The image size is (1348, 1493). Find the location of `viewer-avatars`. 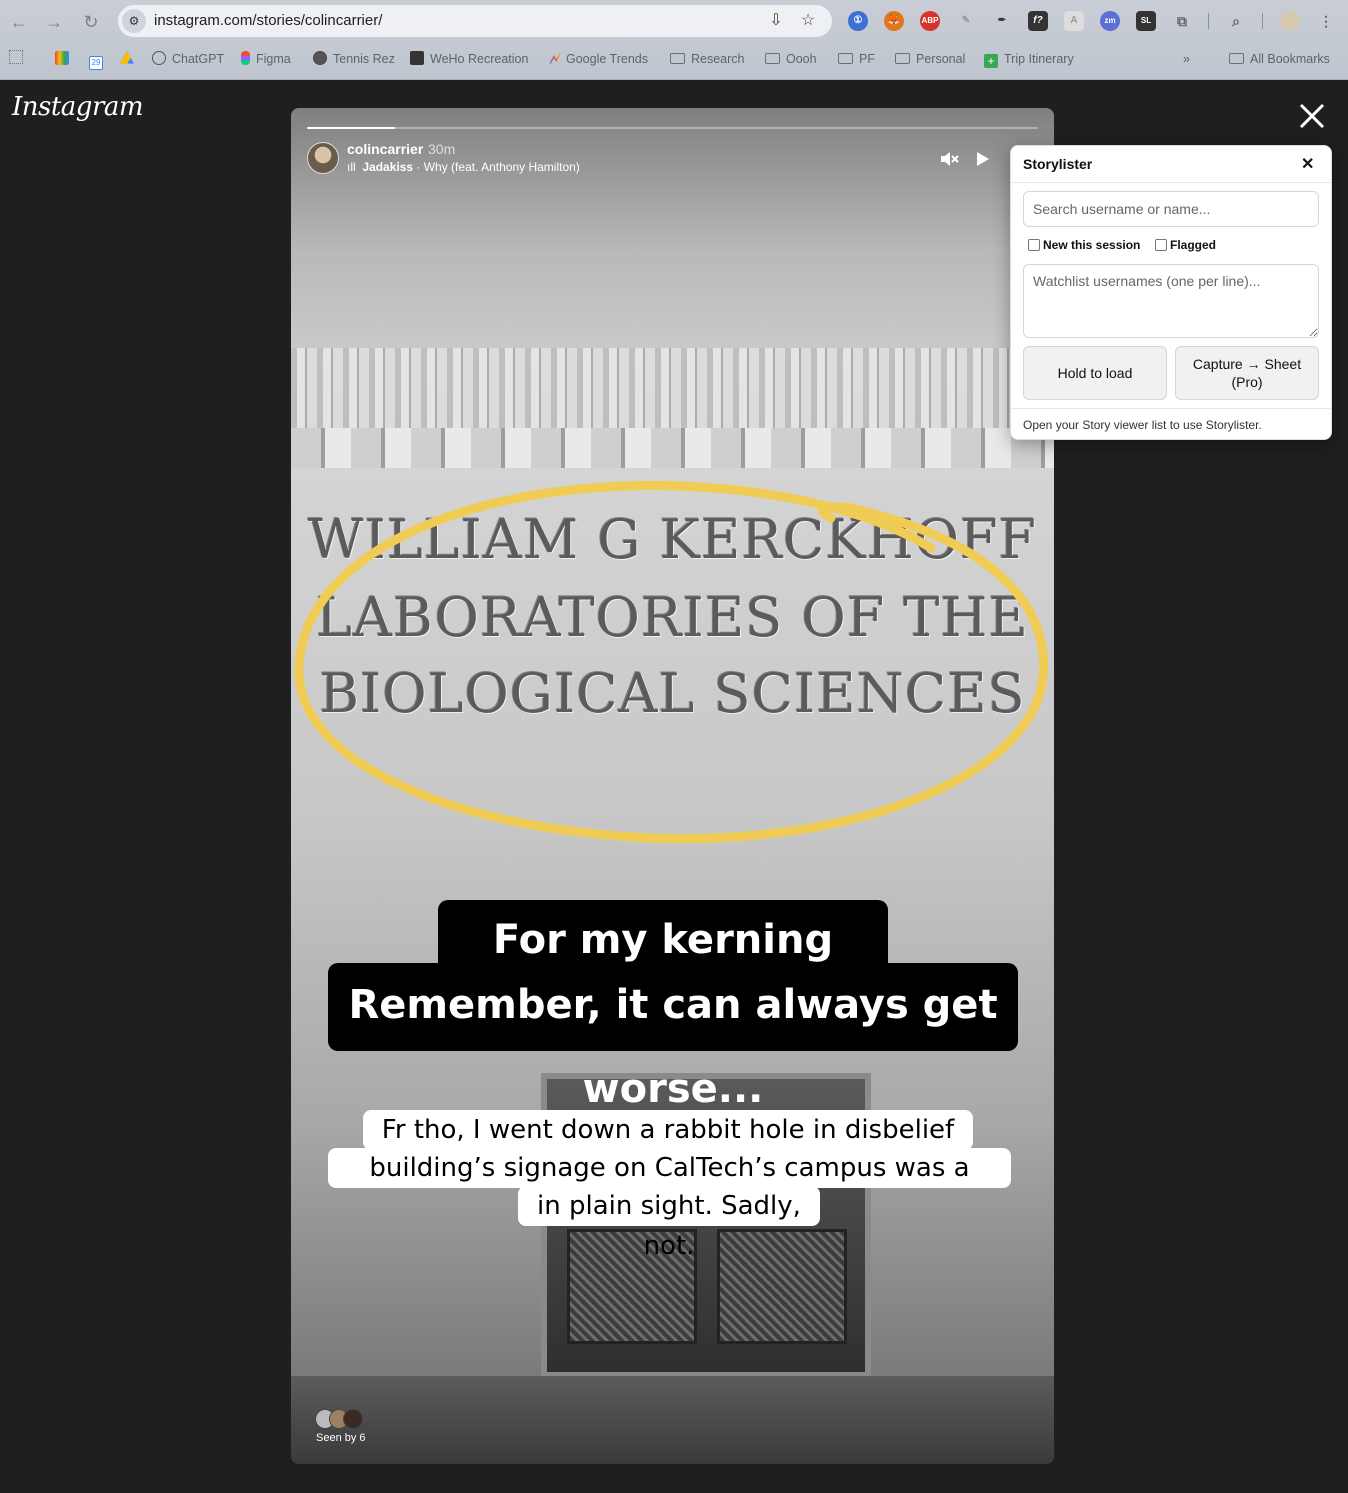

viewer-avatars is located at coordinates (342, 1419).